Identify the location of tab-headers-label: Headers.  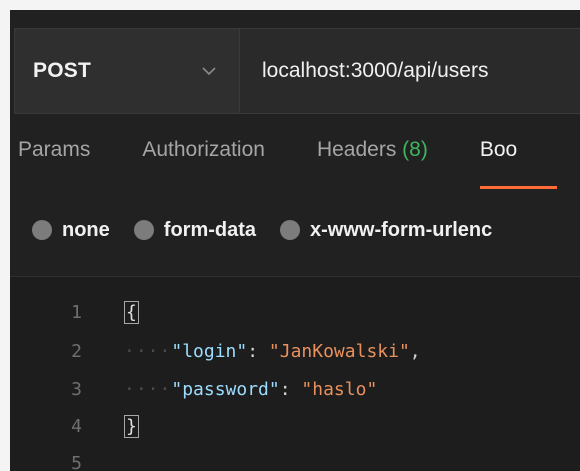
(356, 149).